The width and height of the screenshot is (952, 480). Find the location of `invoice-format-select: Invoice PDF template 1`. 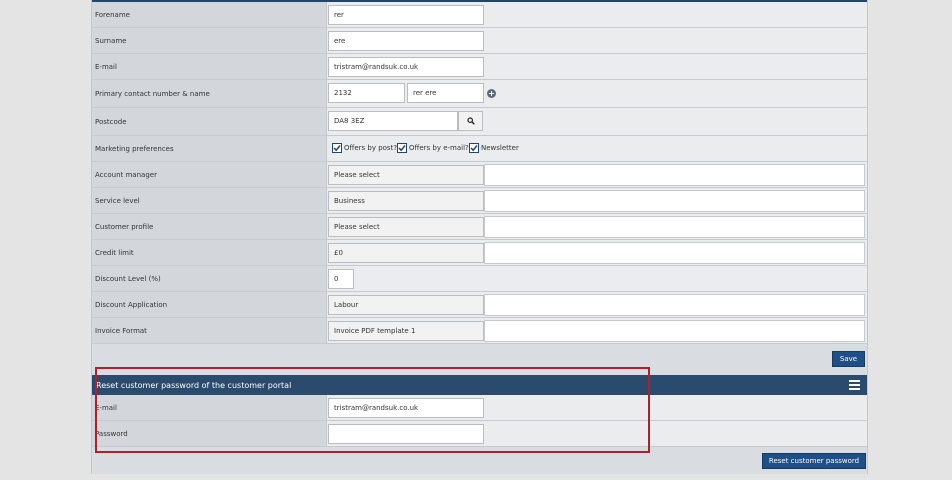

invoice-format-select: Invoice PDF template 1 is located at coordinates (406, 331).